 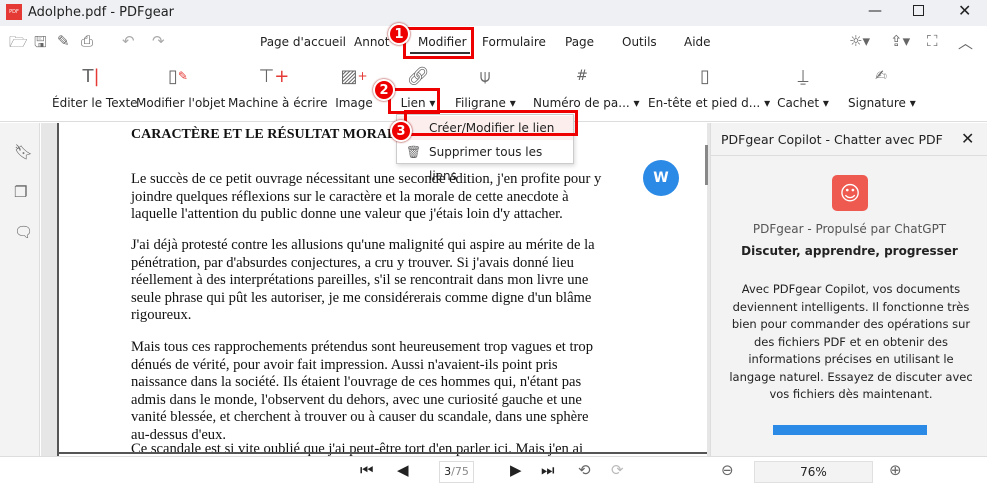 I want to click on tab-formulaire: Formulaire, so click(x=514, y=42).